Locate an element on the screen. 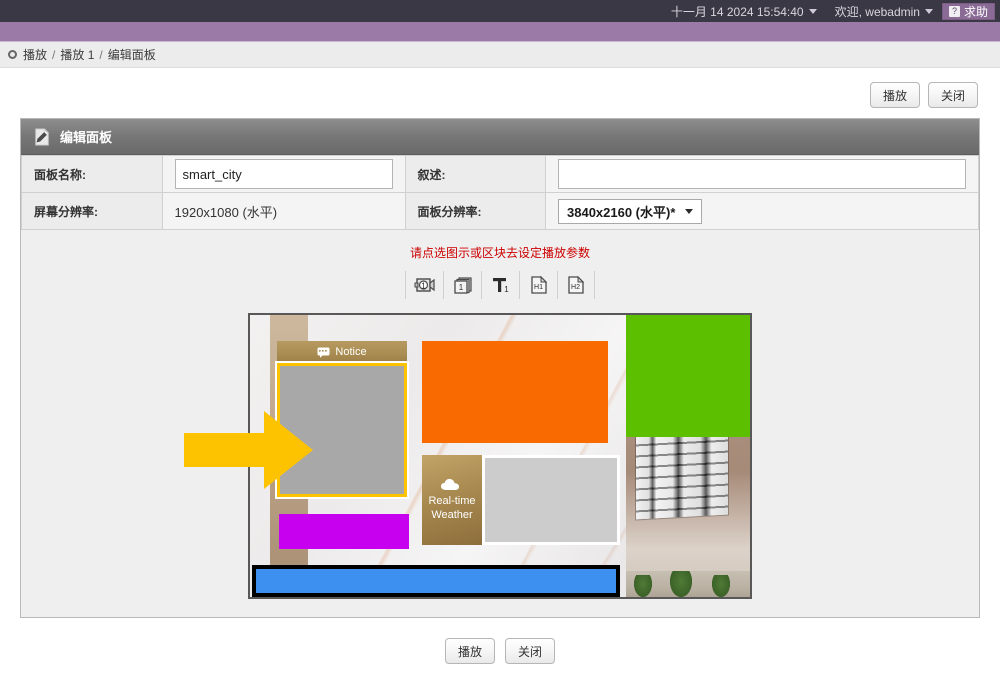  notice-body-selected is located at coordinates (342, 430).